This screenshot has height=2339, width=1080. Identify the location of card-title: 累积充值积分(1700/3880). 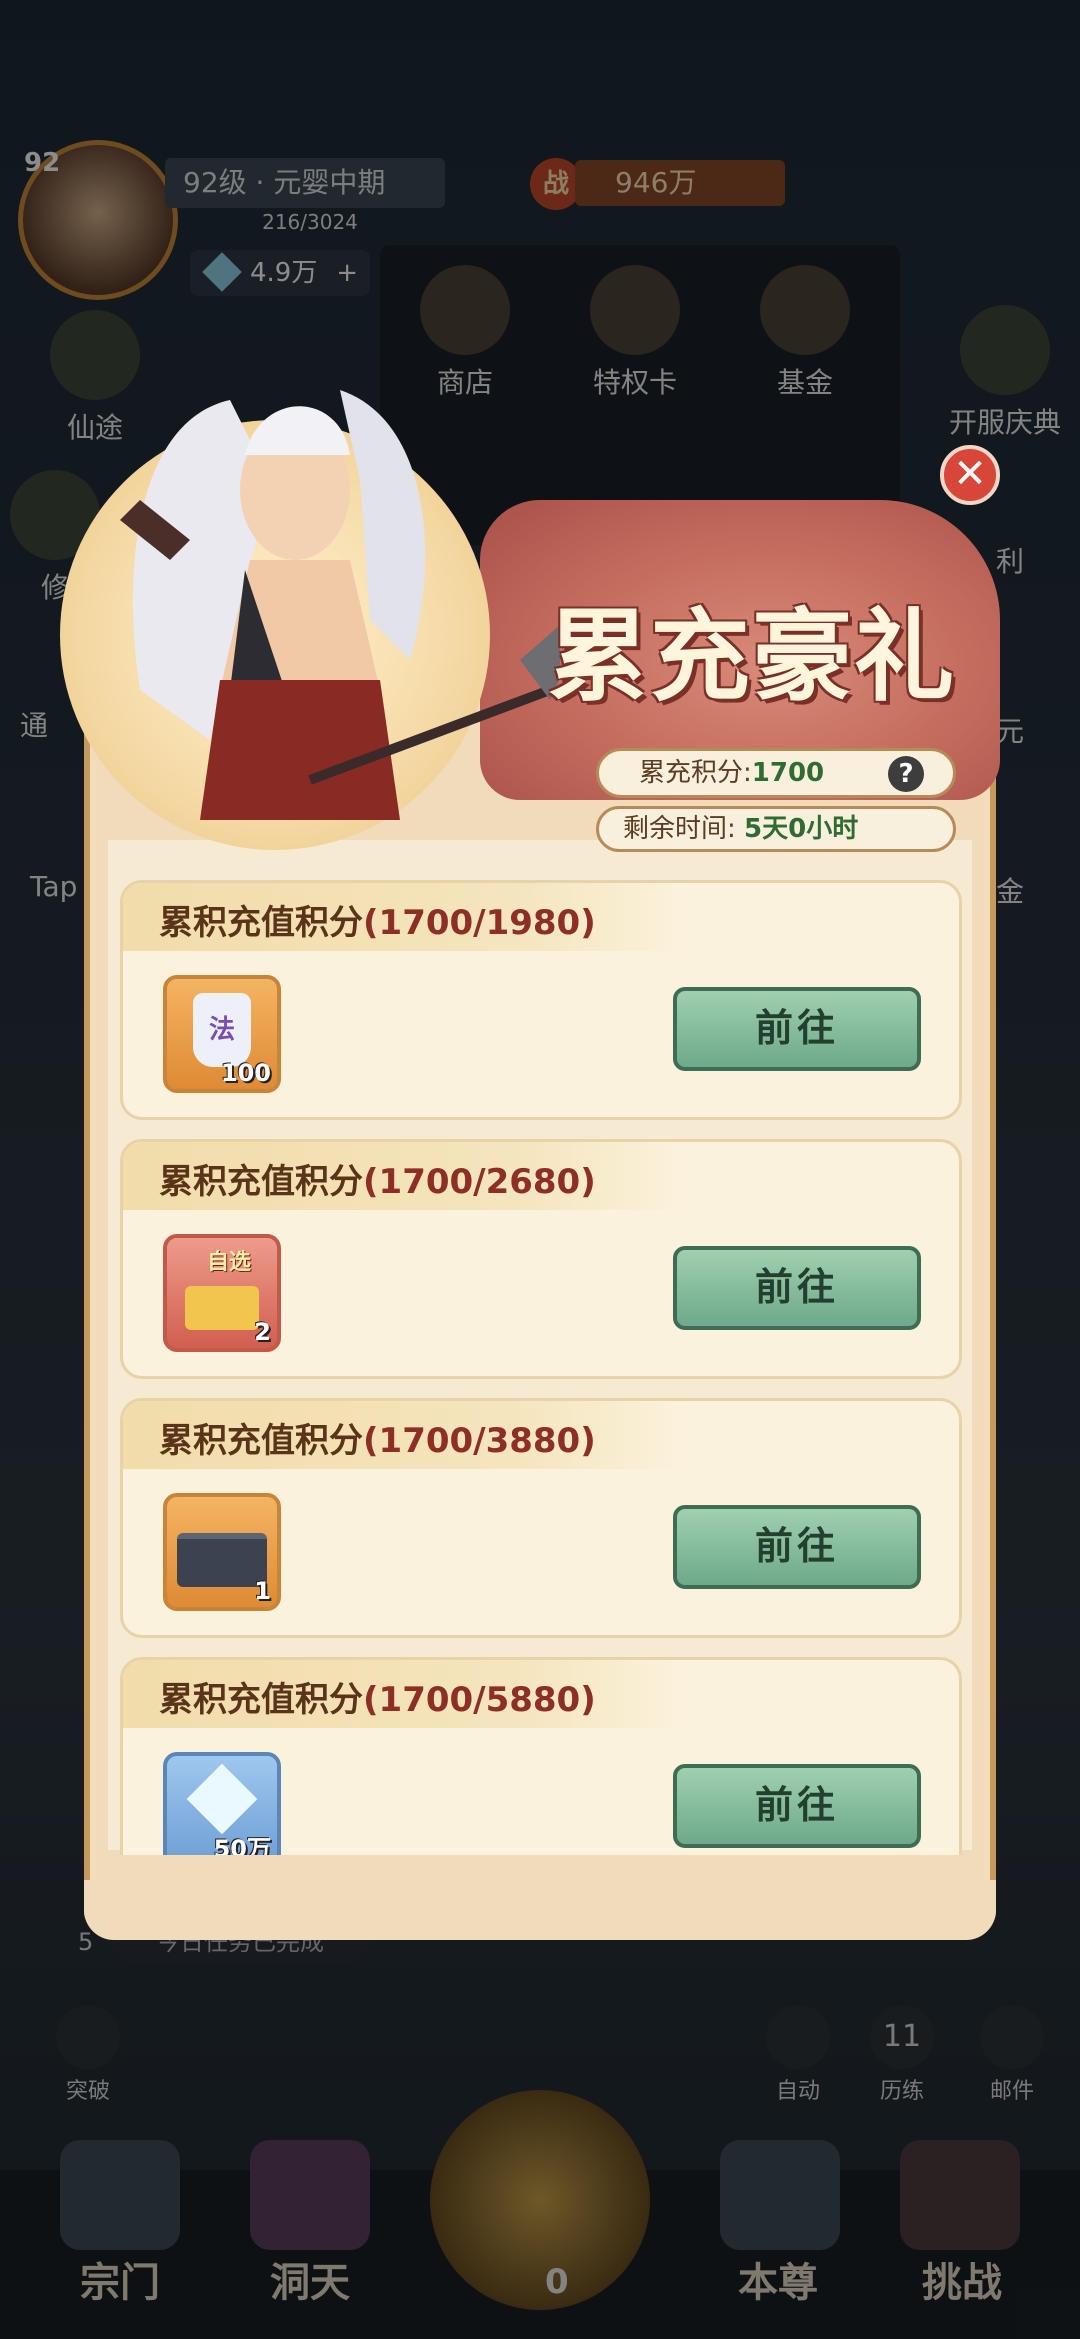
(377, 1437).